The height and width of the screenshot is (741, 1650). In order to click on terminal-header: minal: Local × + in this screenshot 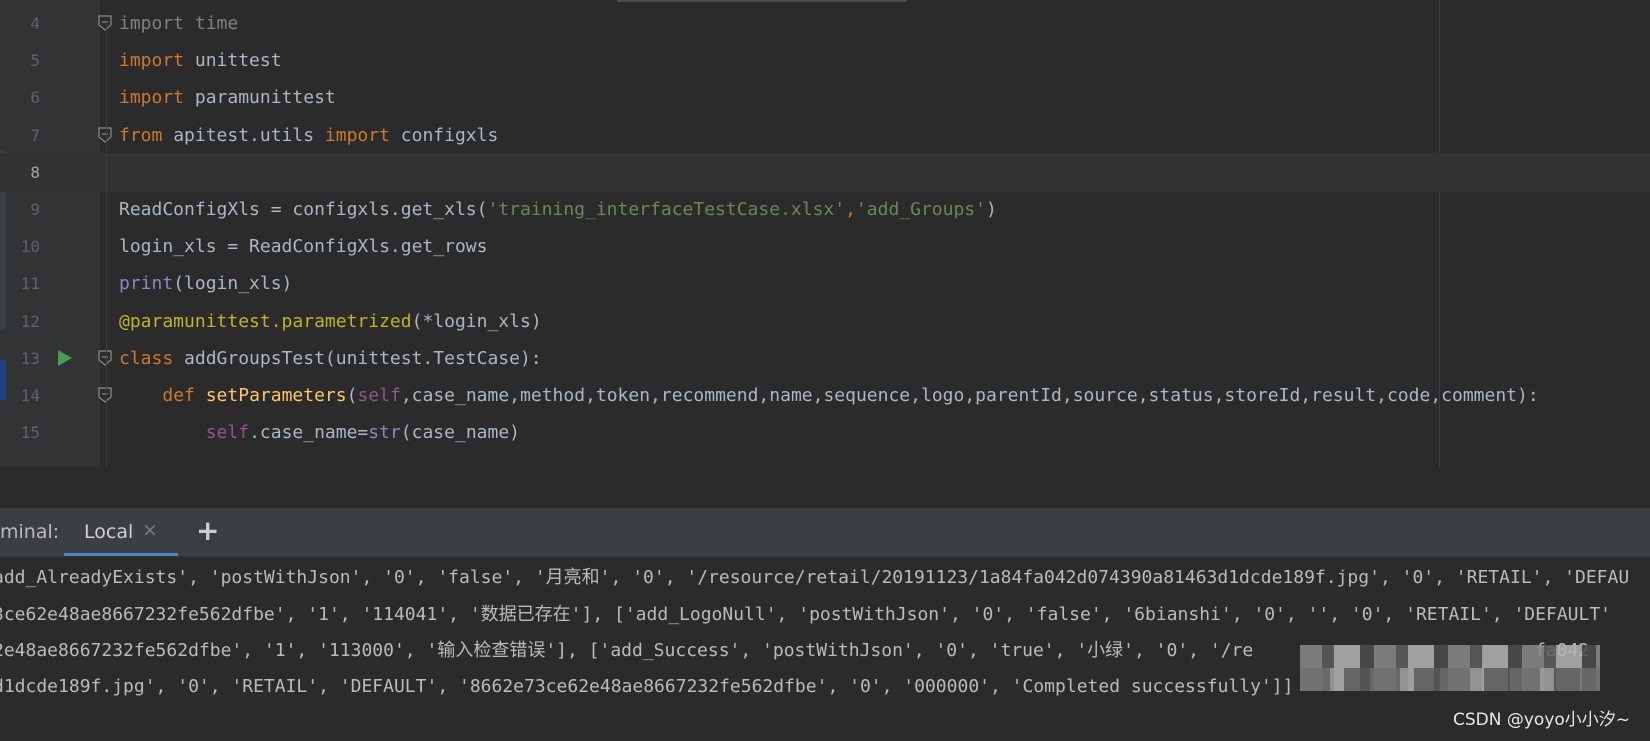, I will do `click(825, 532)`.